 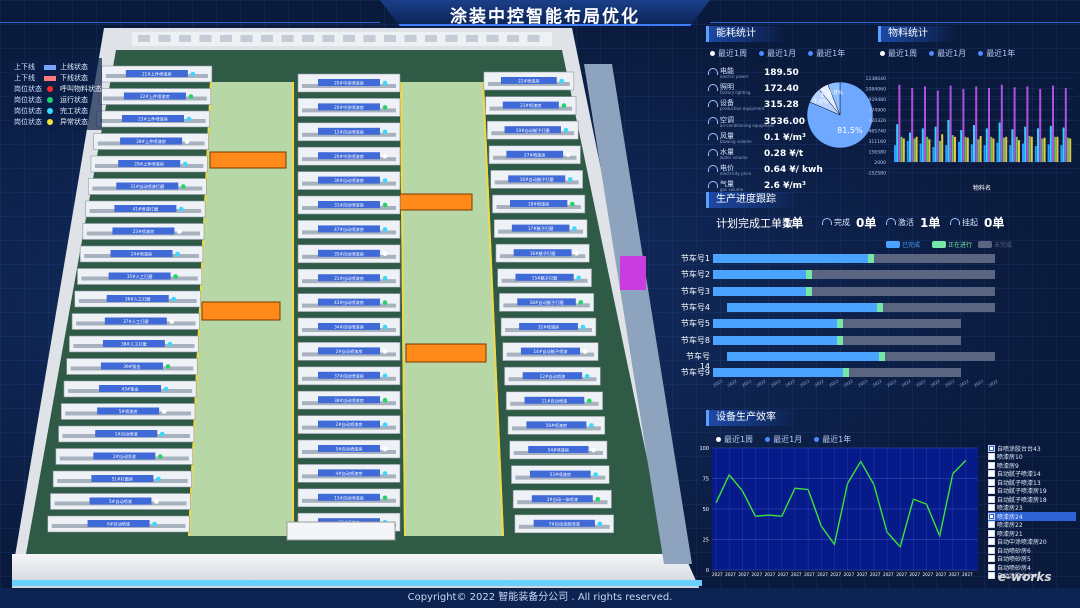 I want to click on device-checkbox-item: 自动喷砂房5, so click(x=1032, y=559).